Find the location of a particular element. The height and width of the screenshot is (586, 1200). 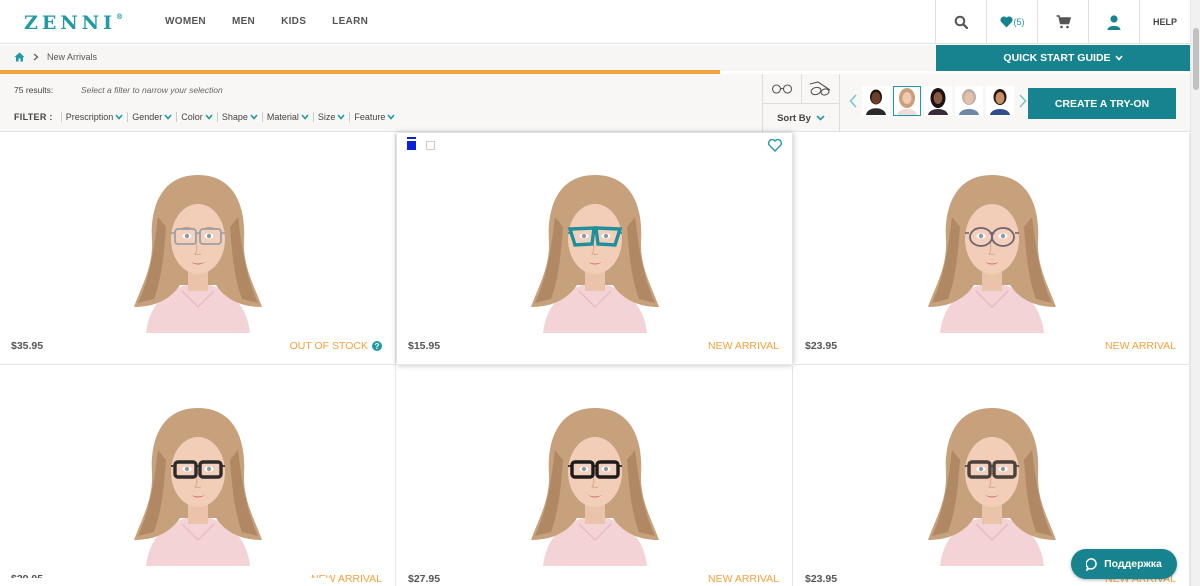

home-icon is located at coordinates (19, 57).